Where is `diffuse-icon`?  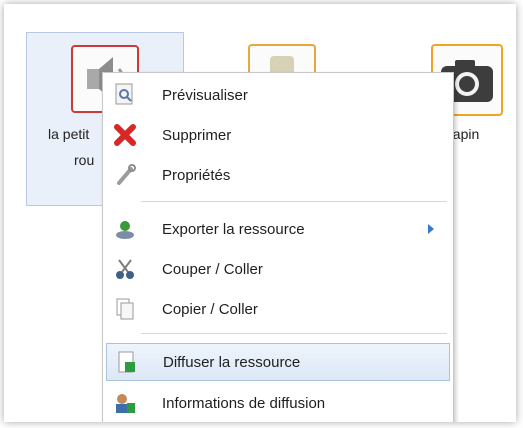 diffuse-icon is located at coordinates (126, 362).